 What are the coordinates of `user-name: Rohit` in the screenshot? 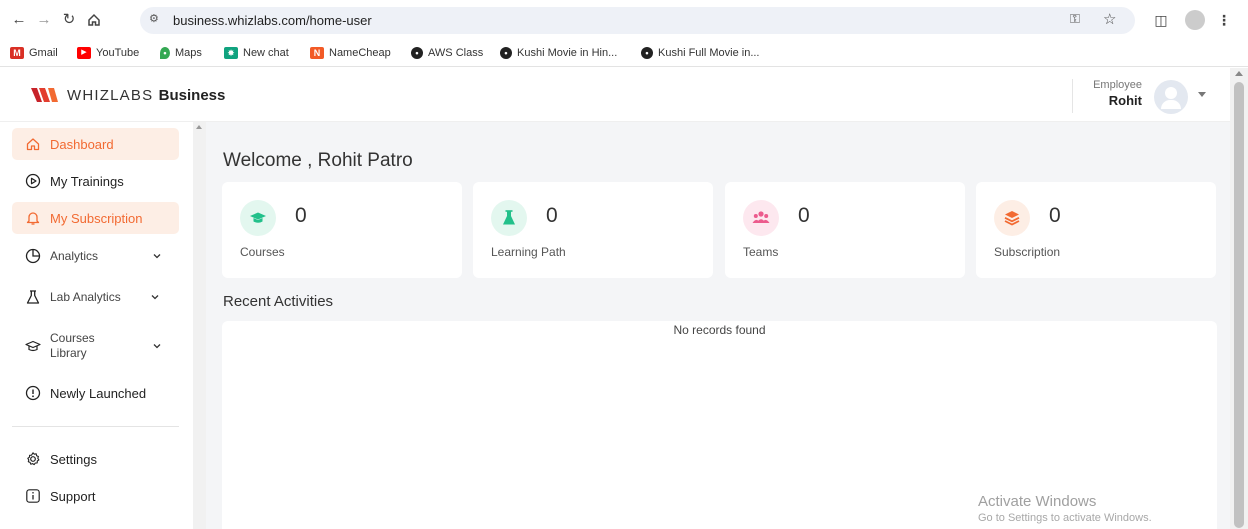 It's located at (1125, 100).